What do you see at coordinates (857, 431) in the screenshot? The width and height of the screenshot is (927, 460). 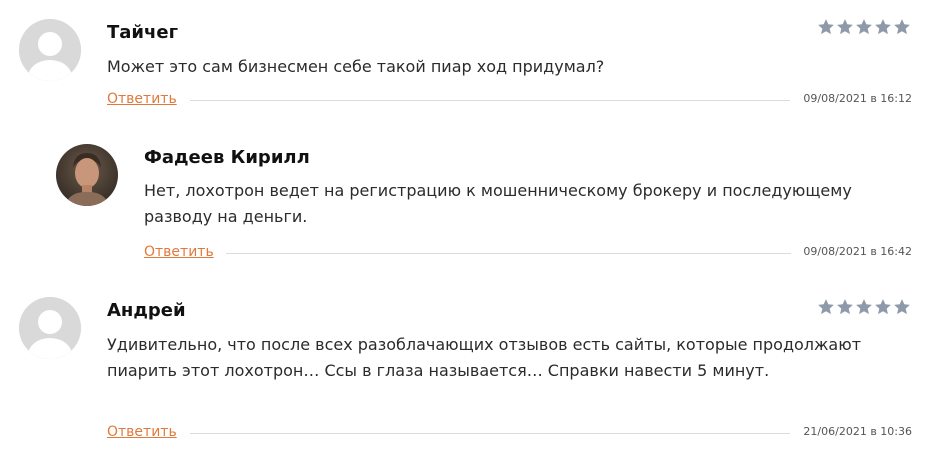 I see `comment-date: 21/06/2021 в 10:36` at bounding box center [857, 431].